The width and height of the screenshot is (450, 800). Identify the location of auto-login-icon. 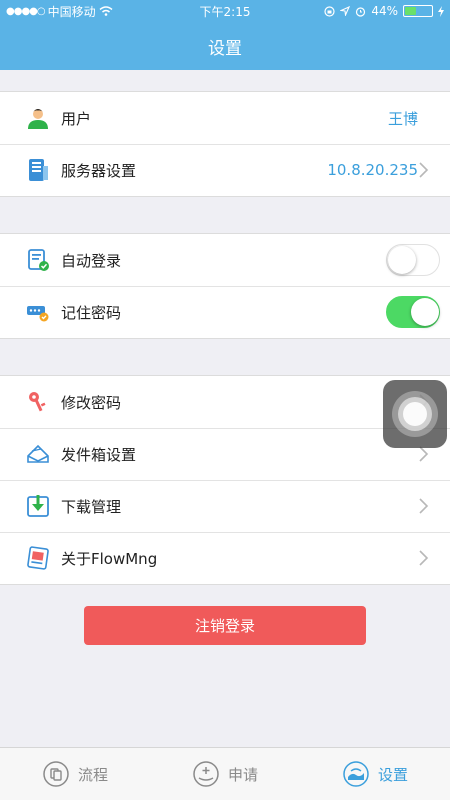
(38, 260).